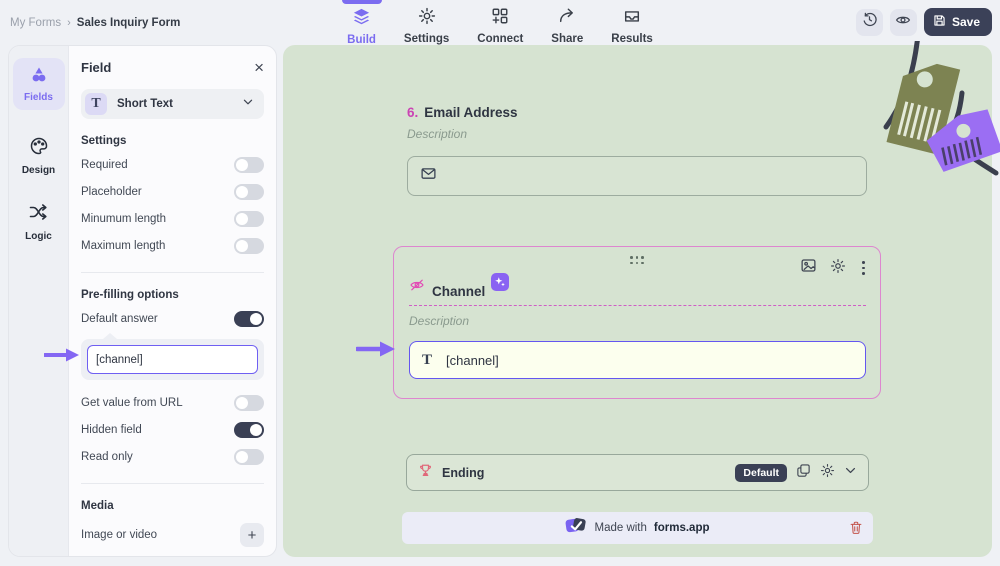  What do you see at coordinates (856, 530) in the screenshot?
I see `trash-icon` at bounding box center [856, 530].